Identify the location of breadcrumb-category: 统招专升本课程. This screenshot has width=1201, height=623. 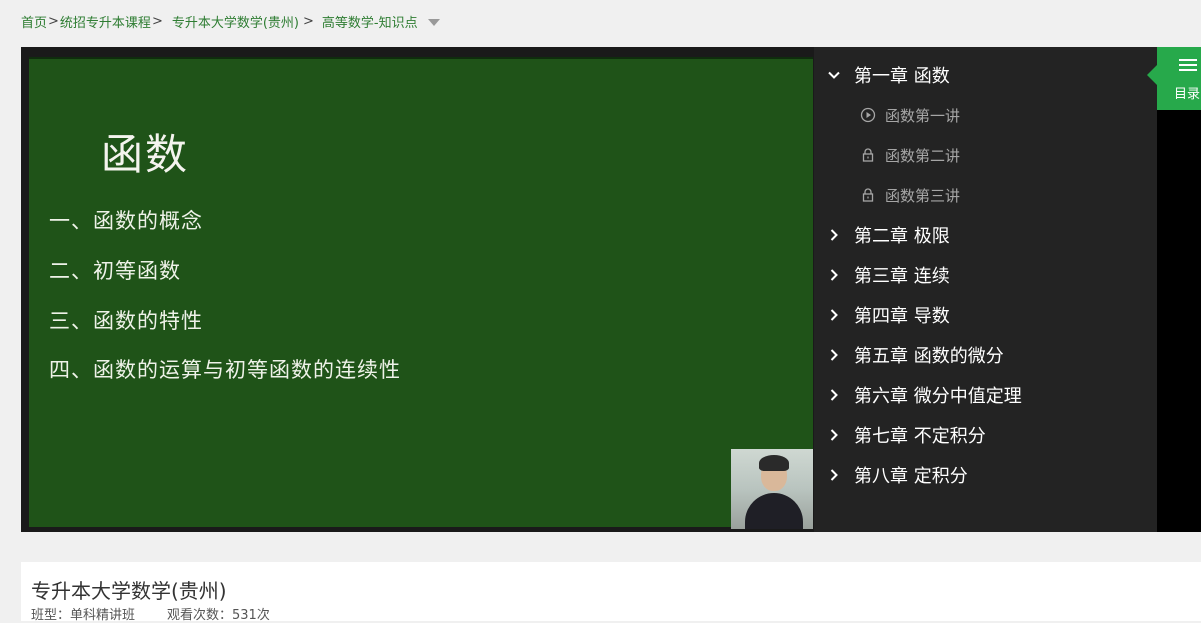
(105, 21).